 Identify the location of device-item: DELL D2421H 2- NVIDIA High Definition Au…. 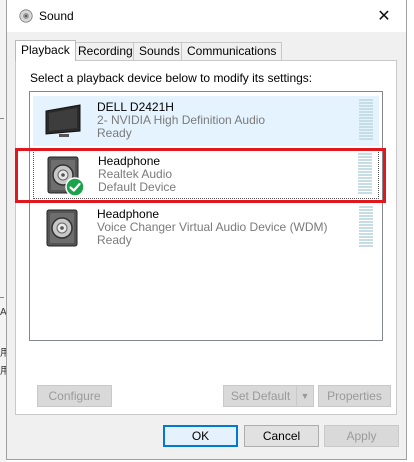
(206, 121).